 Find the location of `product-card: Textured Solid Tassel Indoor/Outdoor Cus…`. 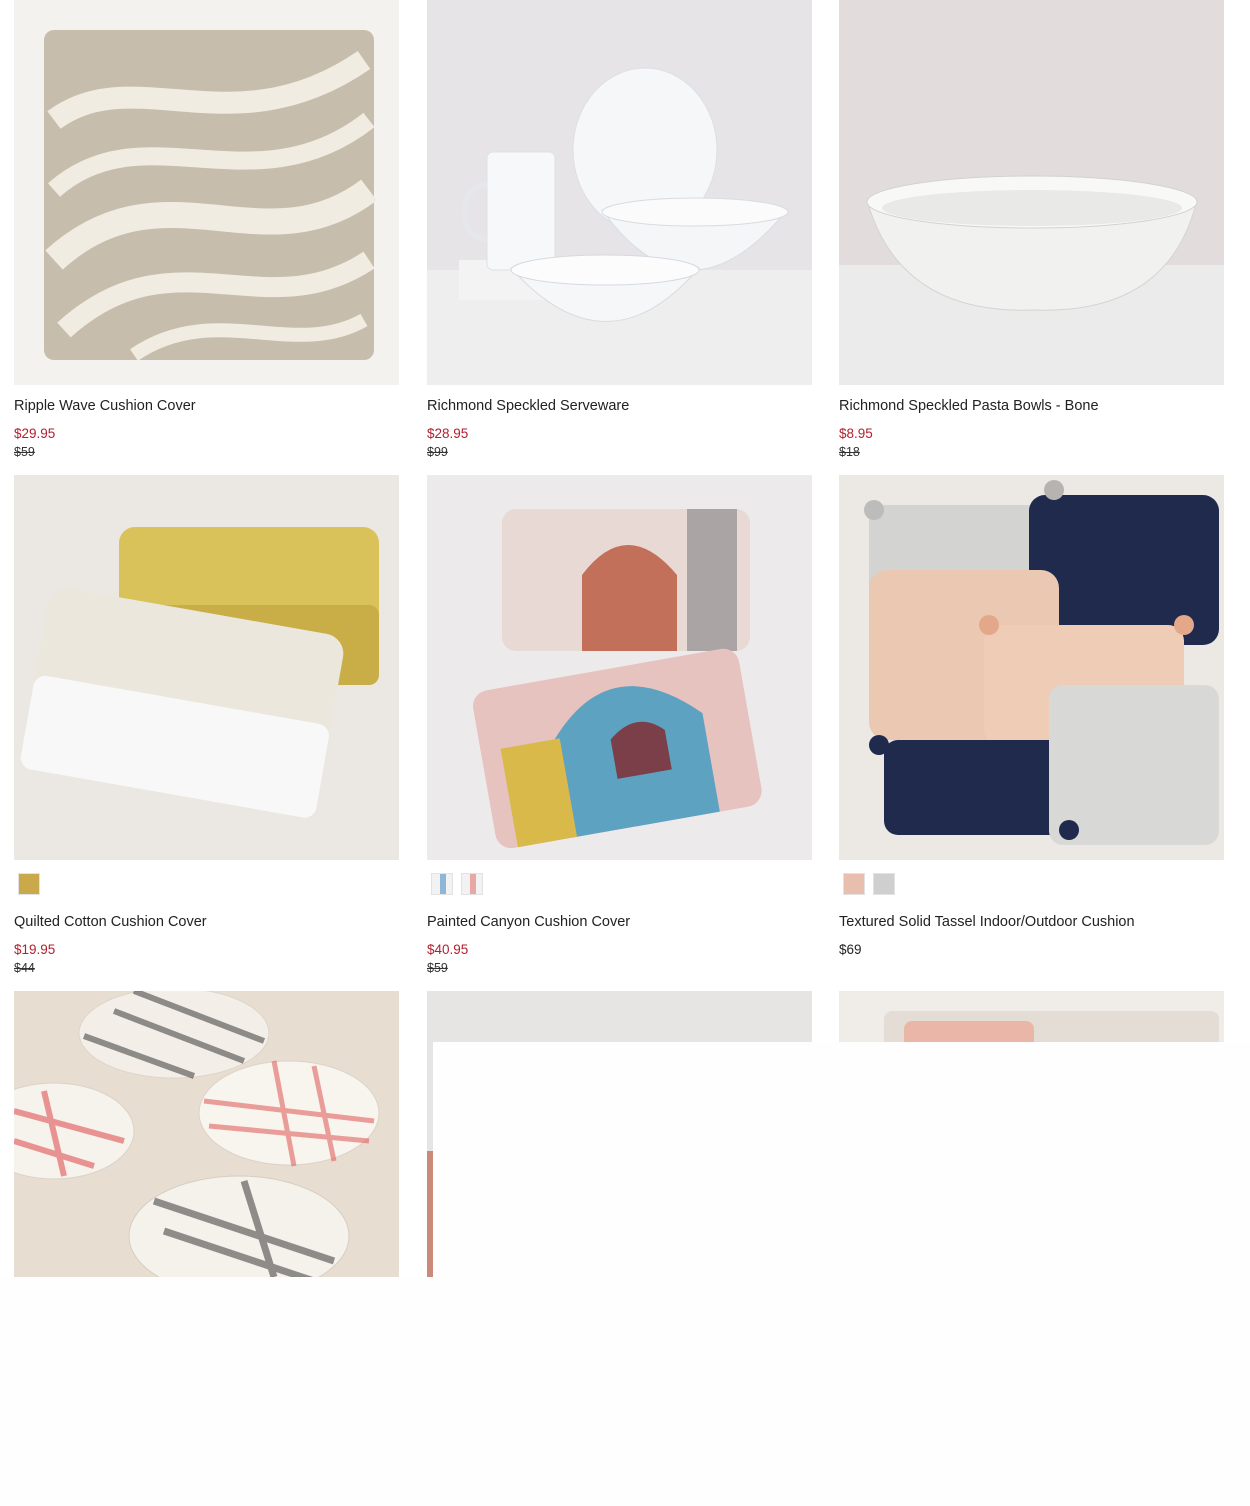

product-card: Textured Solid Tassel Indoor/Outdoor Cus… is located at coordinates (1031, 716).